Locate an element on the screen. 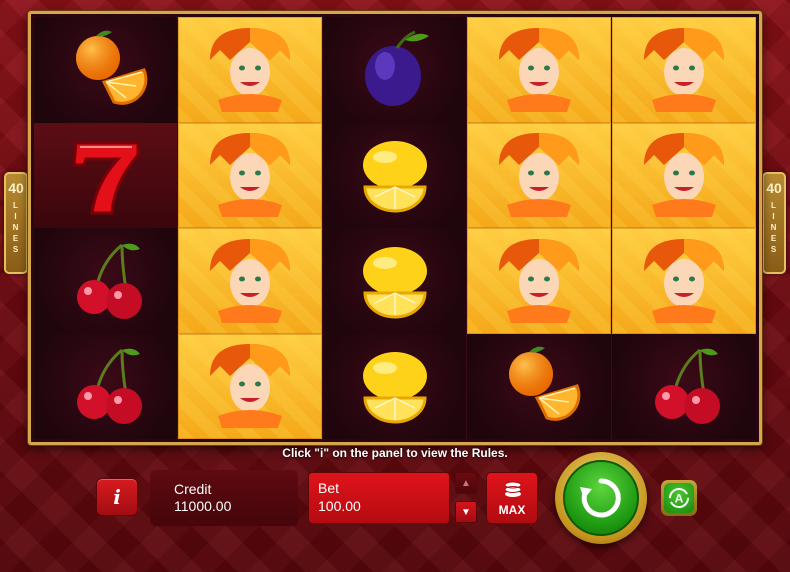 The height and width of the screenshot is (572, 790). bet-decrease-button: ▼ is located at coordinates (466, 512).